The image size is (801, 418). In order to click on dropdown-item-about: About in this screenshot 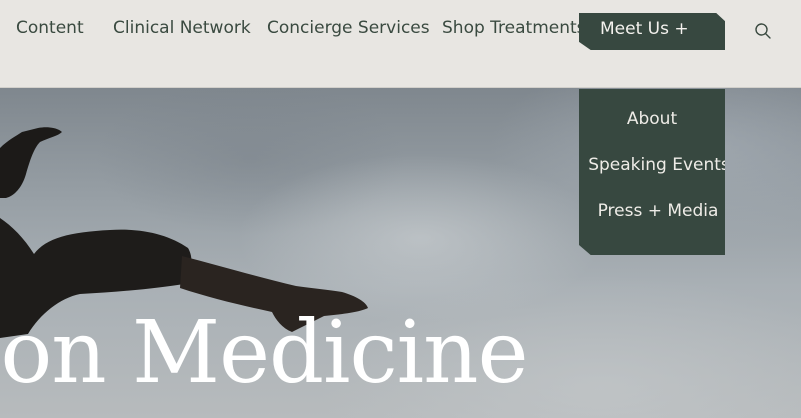, I will do `click(652, 119)`.